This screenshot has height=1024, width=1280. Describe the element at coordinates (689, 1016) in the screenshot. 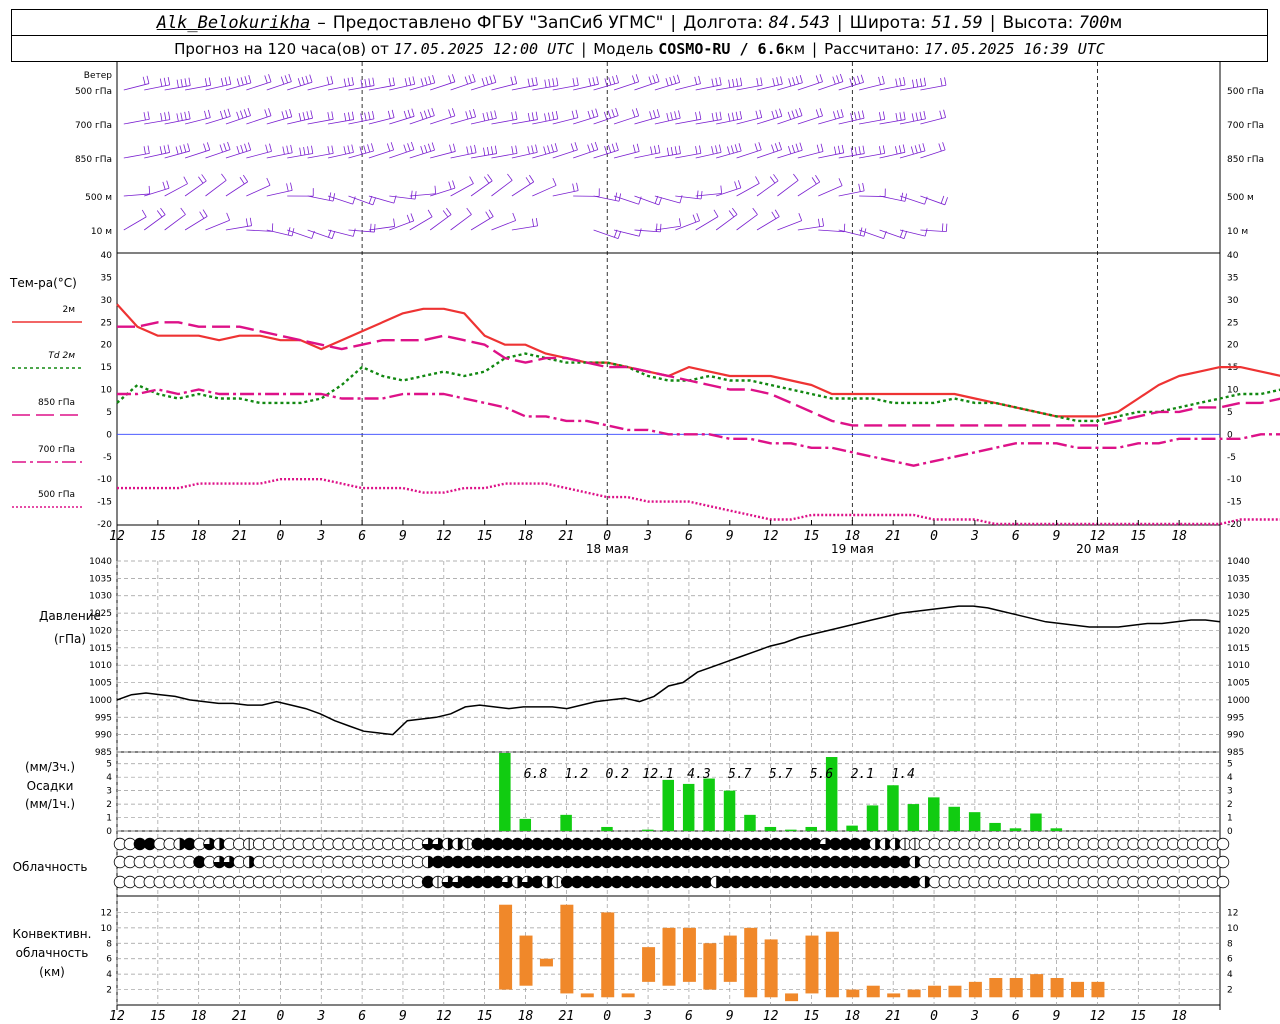

I see `time-tick-bottom: 6` at that location.